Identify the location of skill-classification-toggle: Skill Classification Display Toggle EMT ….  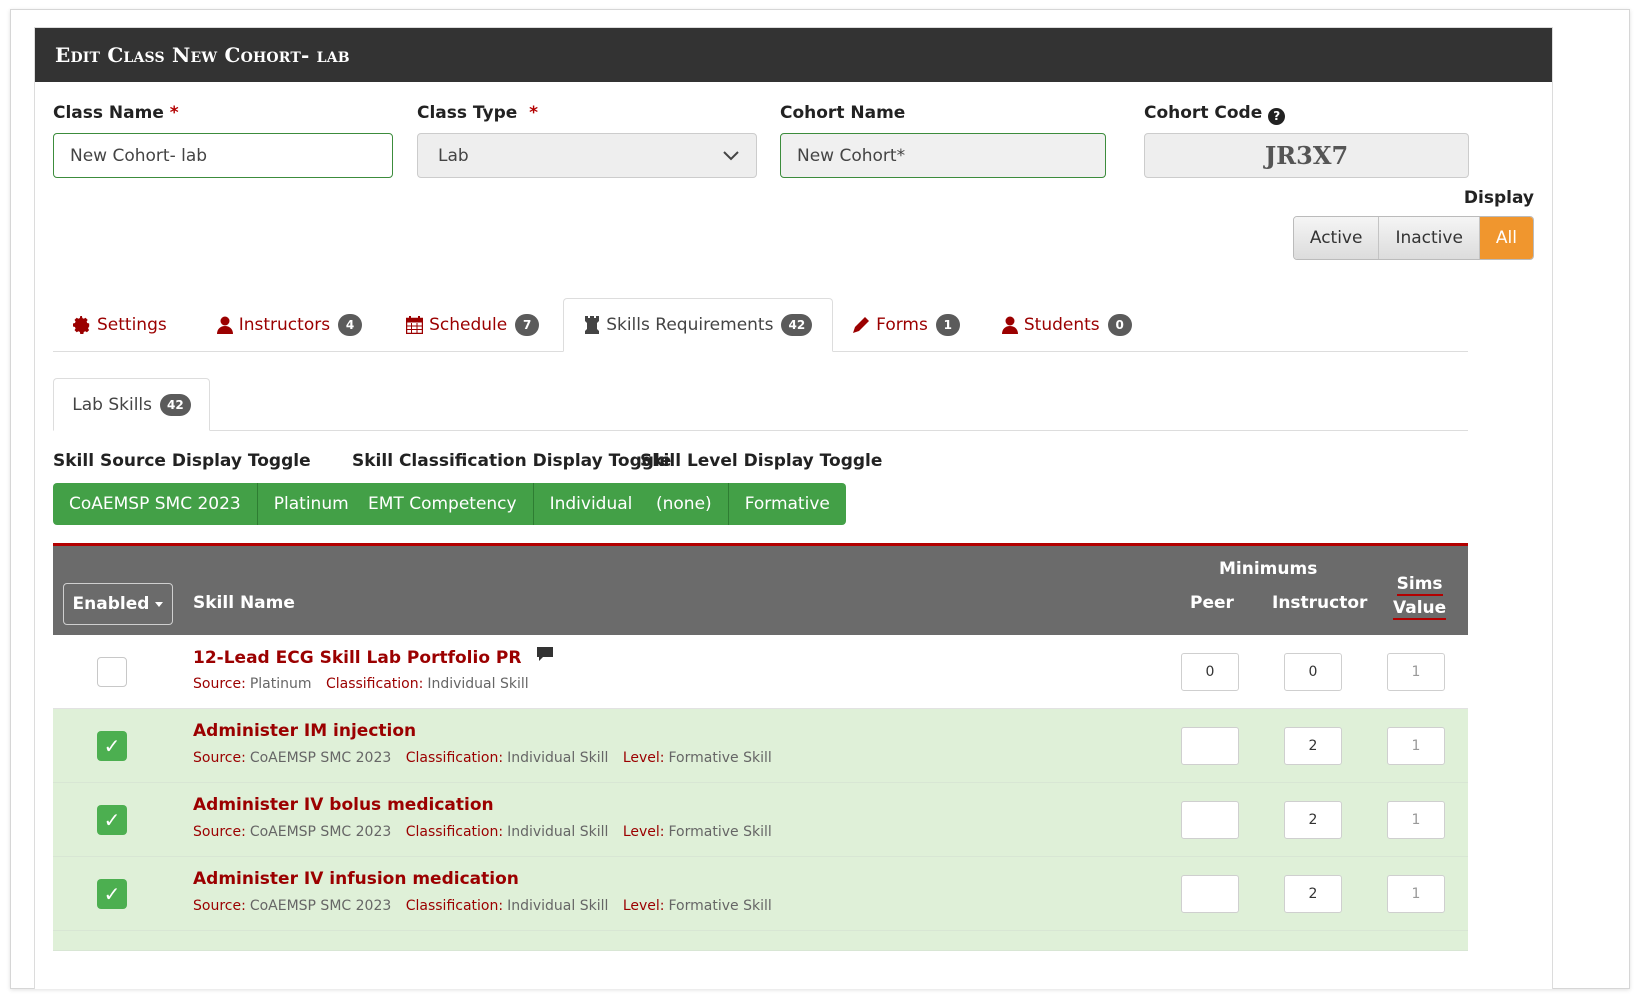
(511, 488).